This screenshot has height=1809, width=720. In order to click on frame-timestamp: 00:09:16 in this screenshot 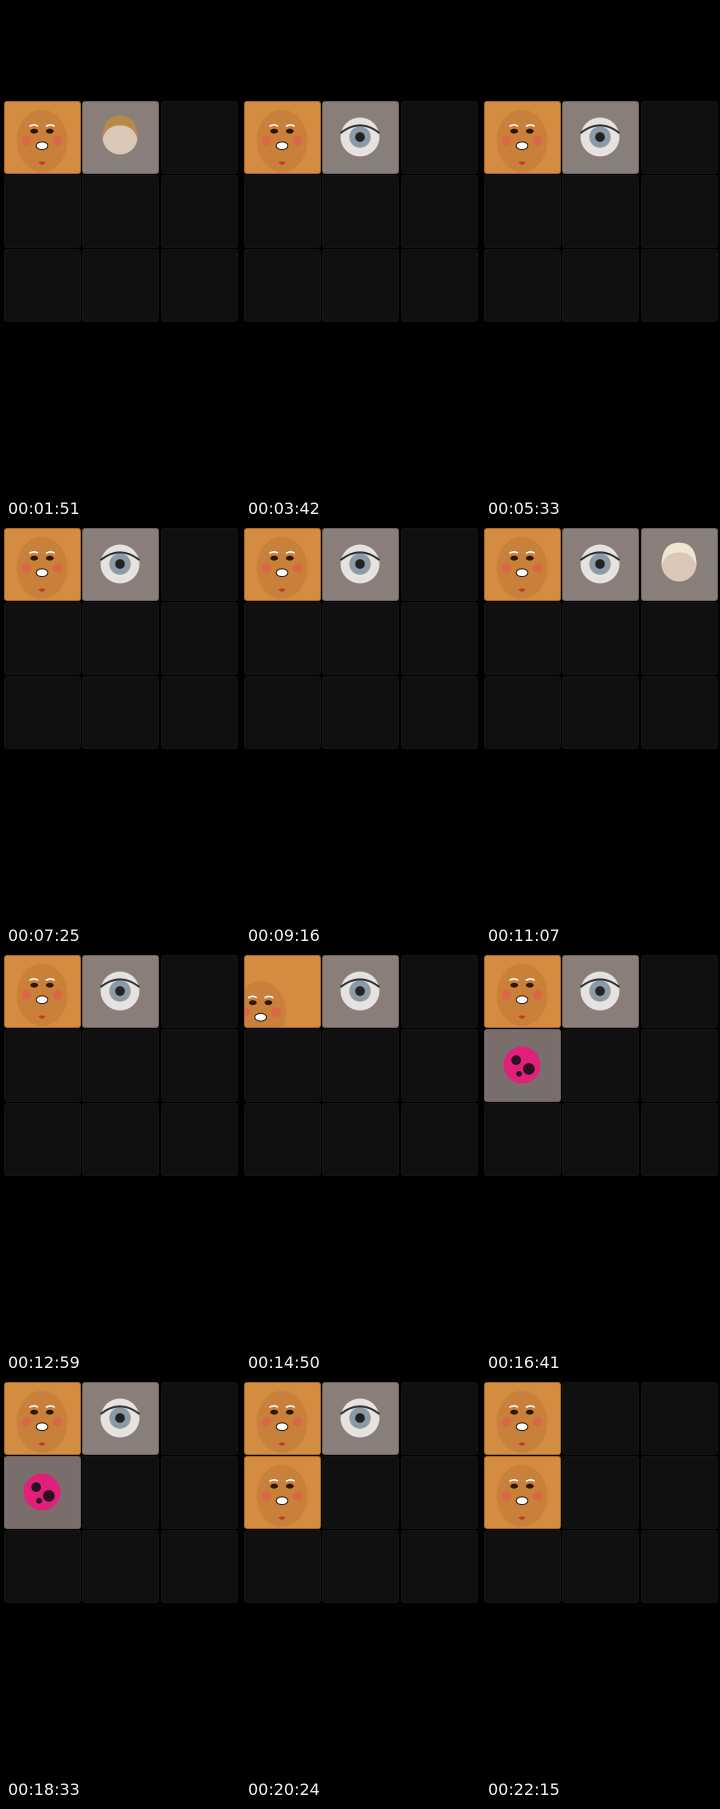, I will do `click(284, 935)`.